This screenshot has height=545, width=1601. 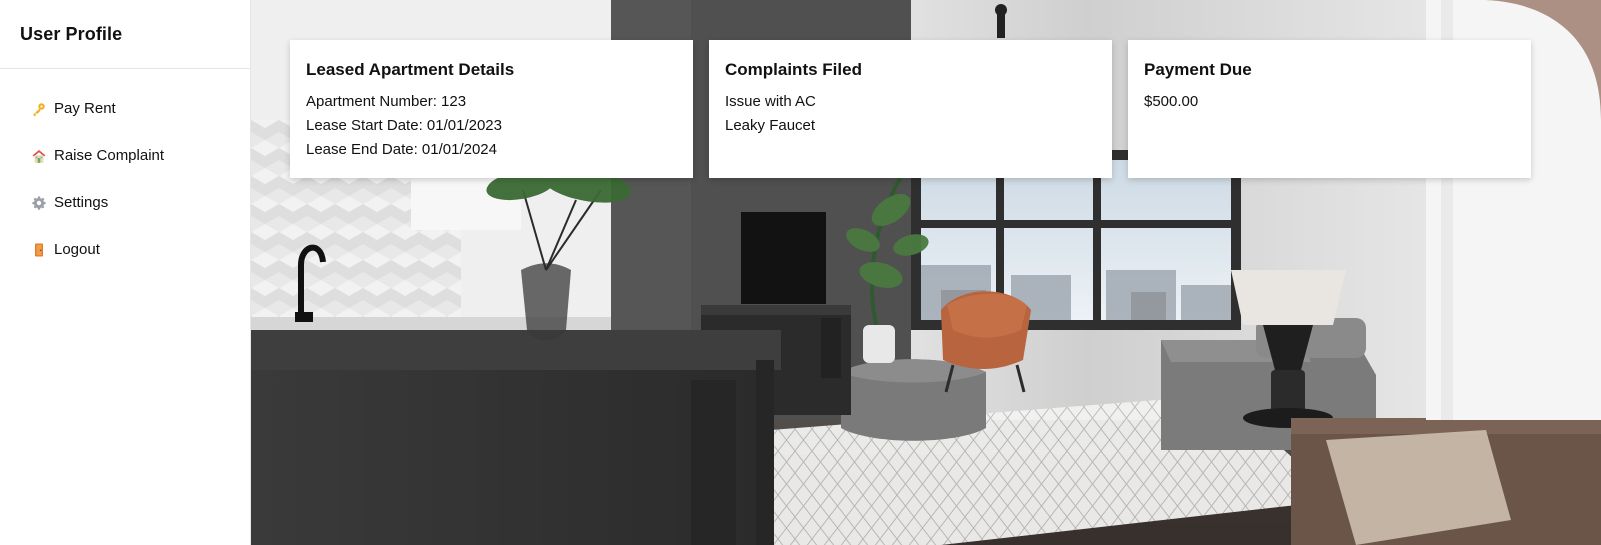 What do you see at coordinates (125, 34) in the screenshot?
I see `sidebar-header: User Profile` at bounding box center [125, 34].